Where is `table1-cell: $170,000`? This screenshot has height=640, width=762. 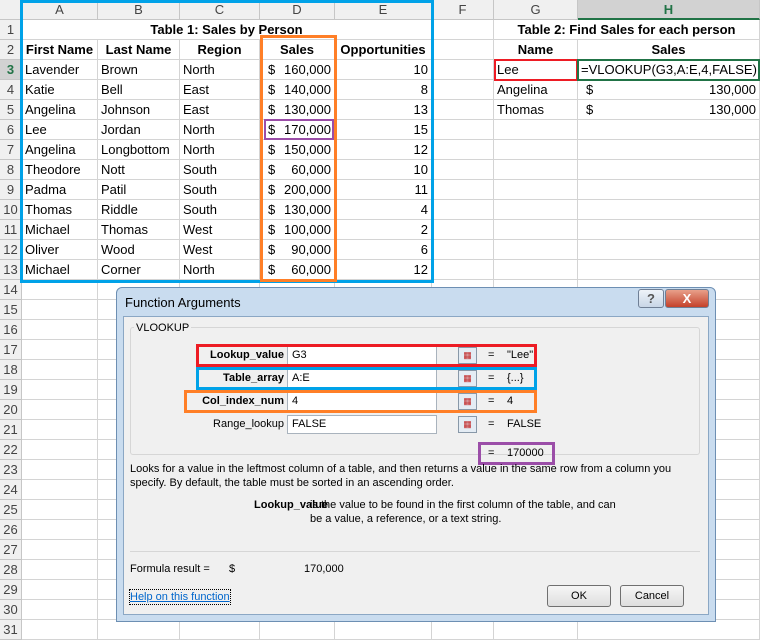 table1-cell: $170,000 is located at coordinates (297, 130).